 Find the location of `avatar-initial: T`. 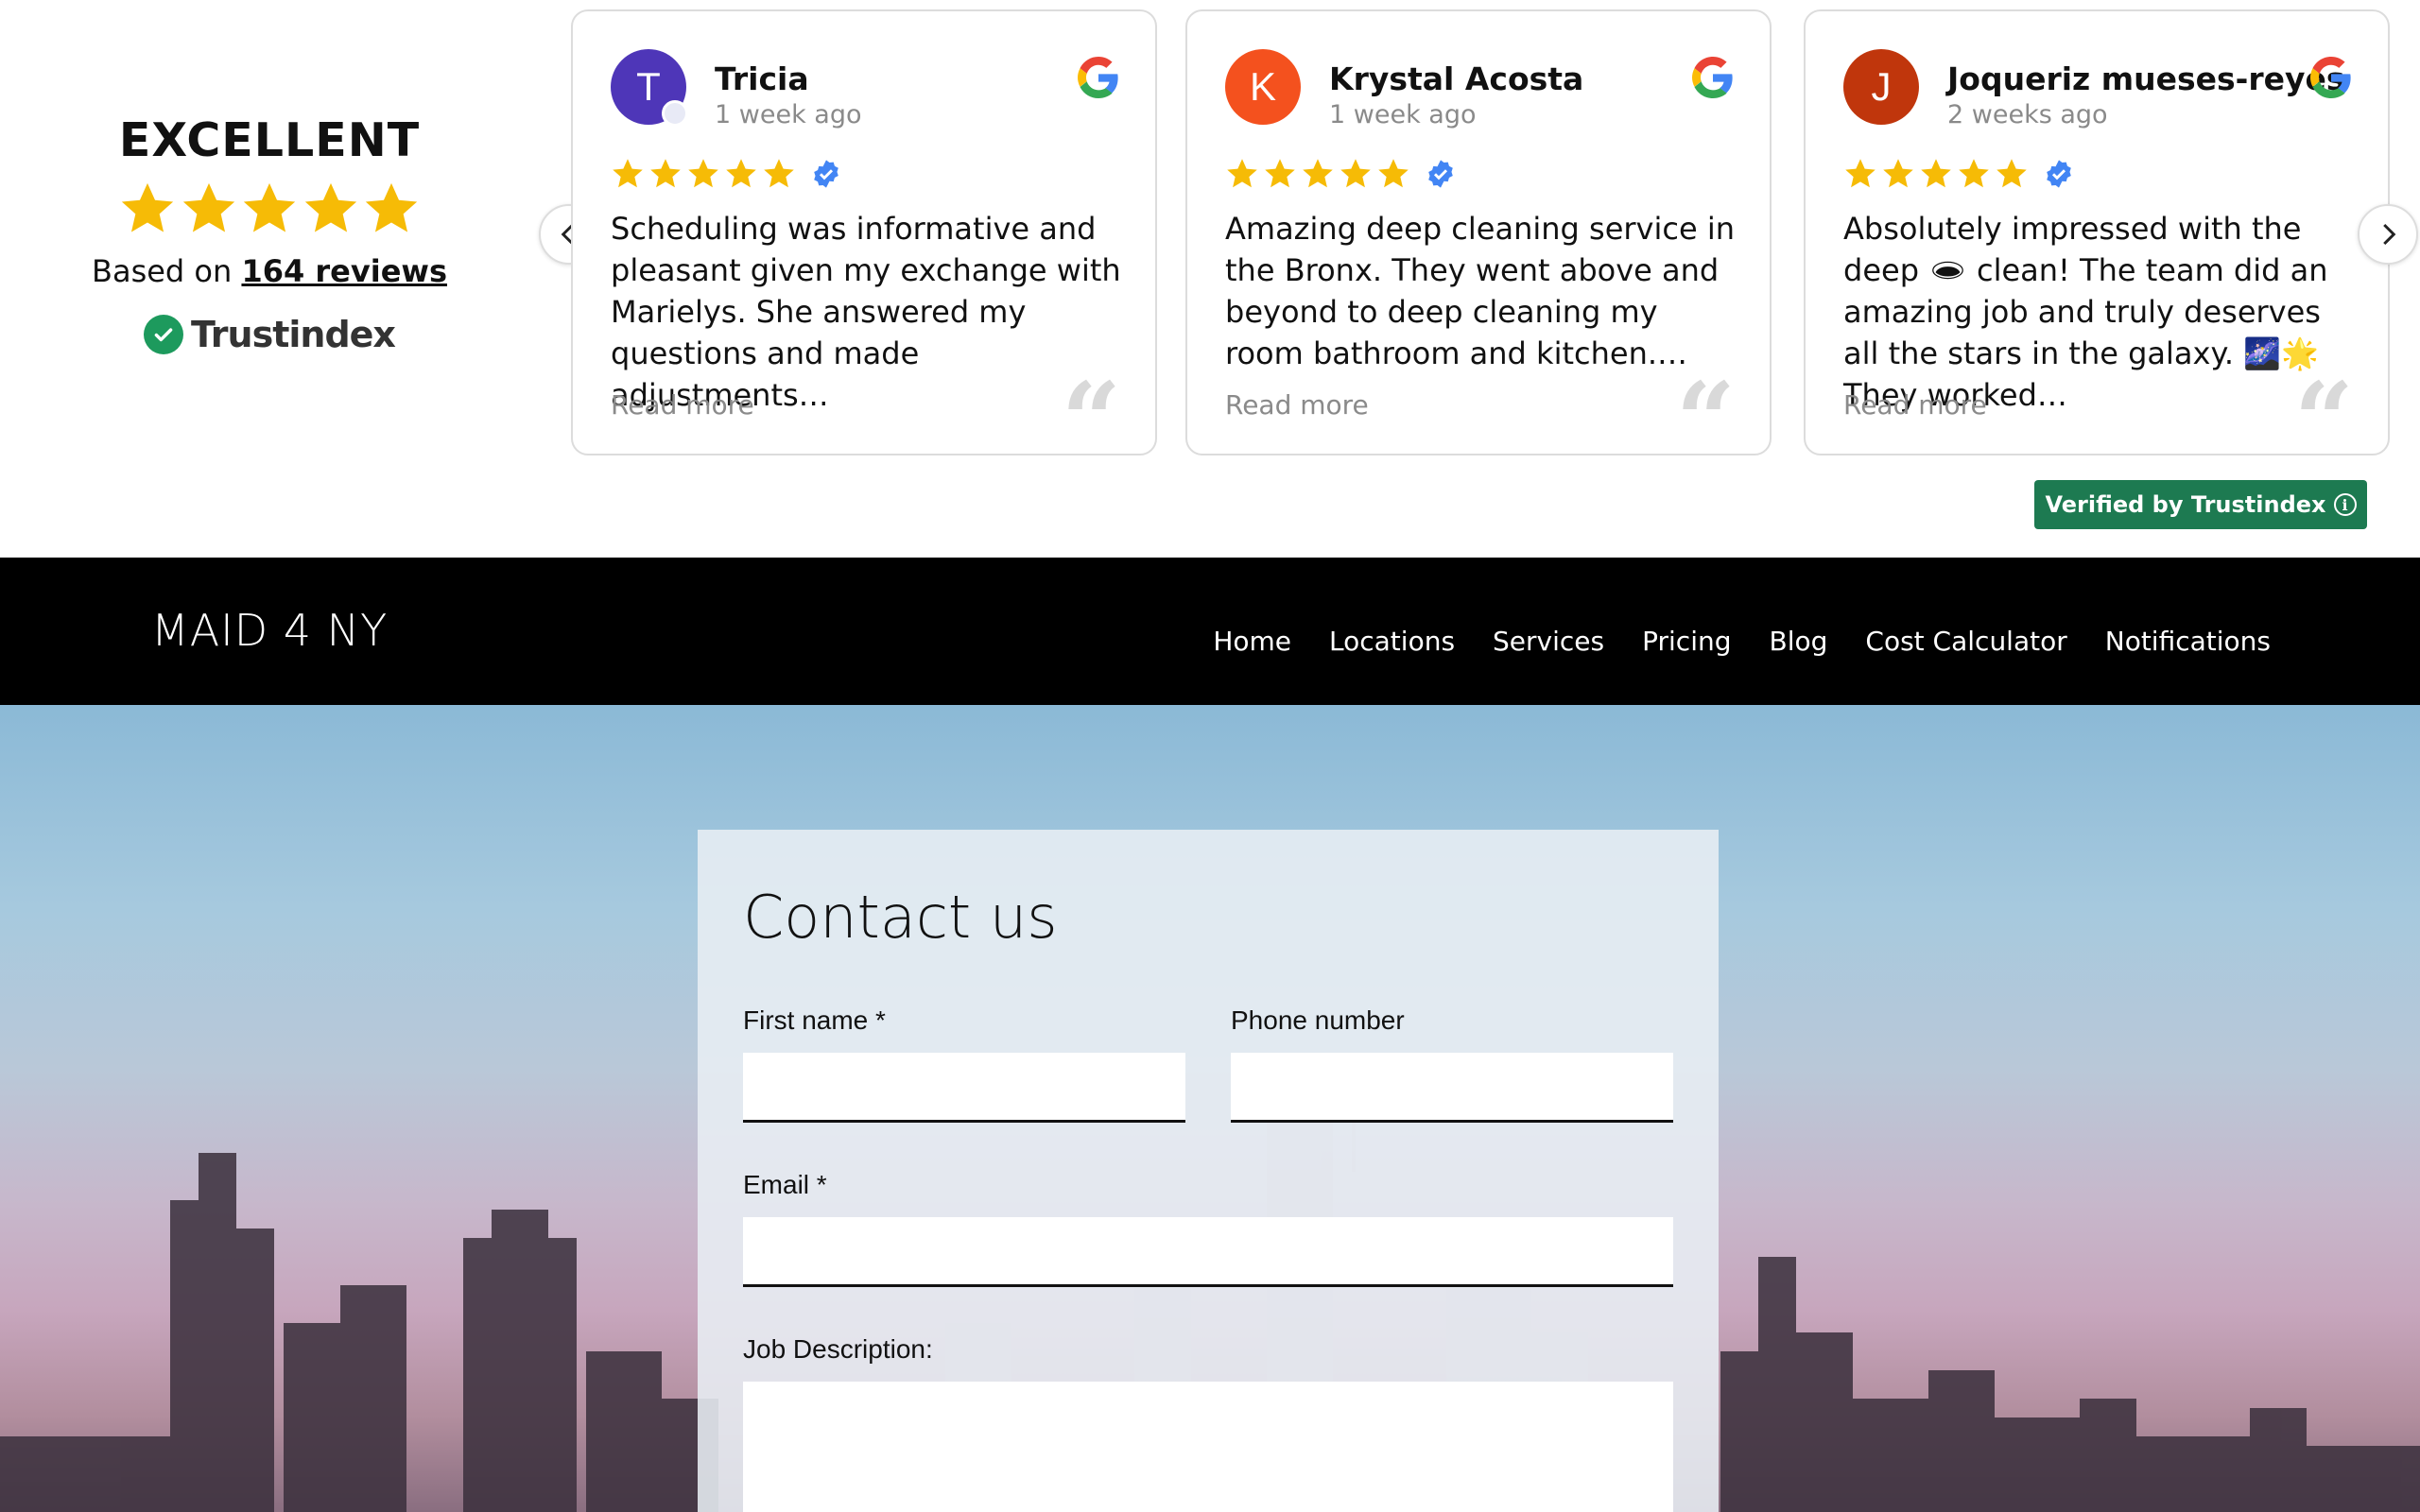

avatar-initial: T is located at coordinates (648, 86).